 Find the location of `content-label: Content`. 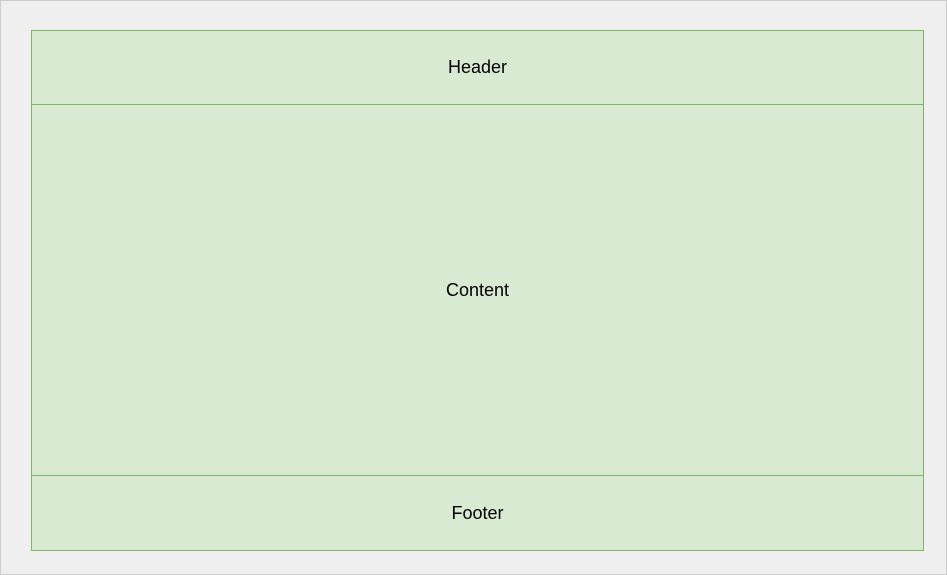

content-label: Content is located at coordinates (477, 289).